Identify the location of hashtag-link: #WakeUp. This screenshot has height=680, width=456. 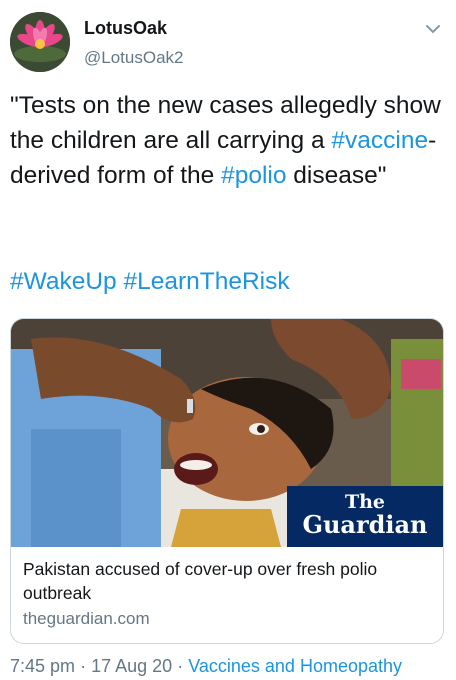
(63, 281).